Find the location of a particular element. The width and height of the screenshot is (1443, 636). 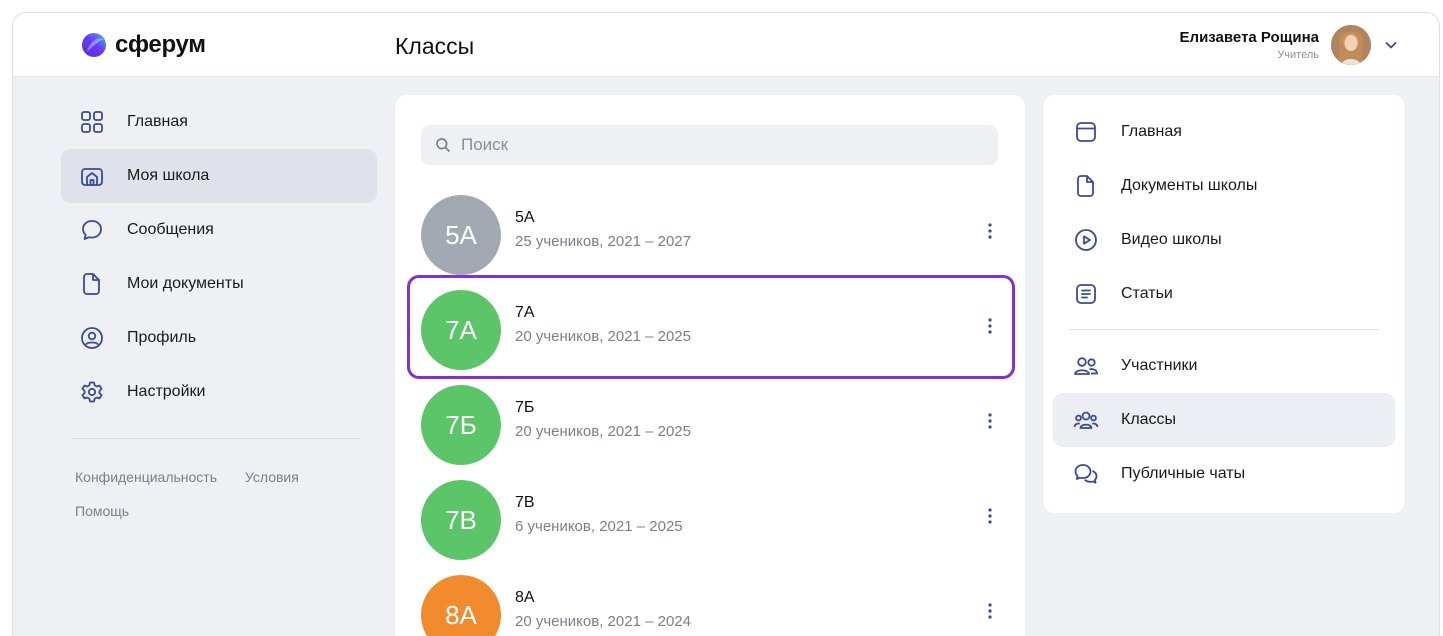

section-school-documents: Документы школы is located at coordinates (1224, 186).